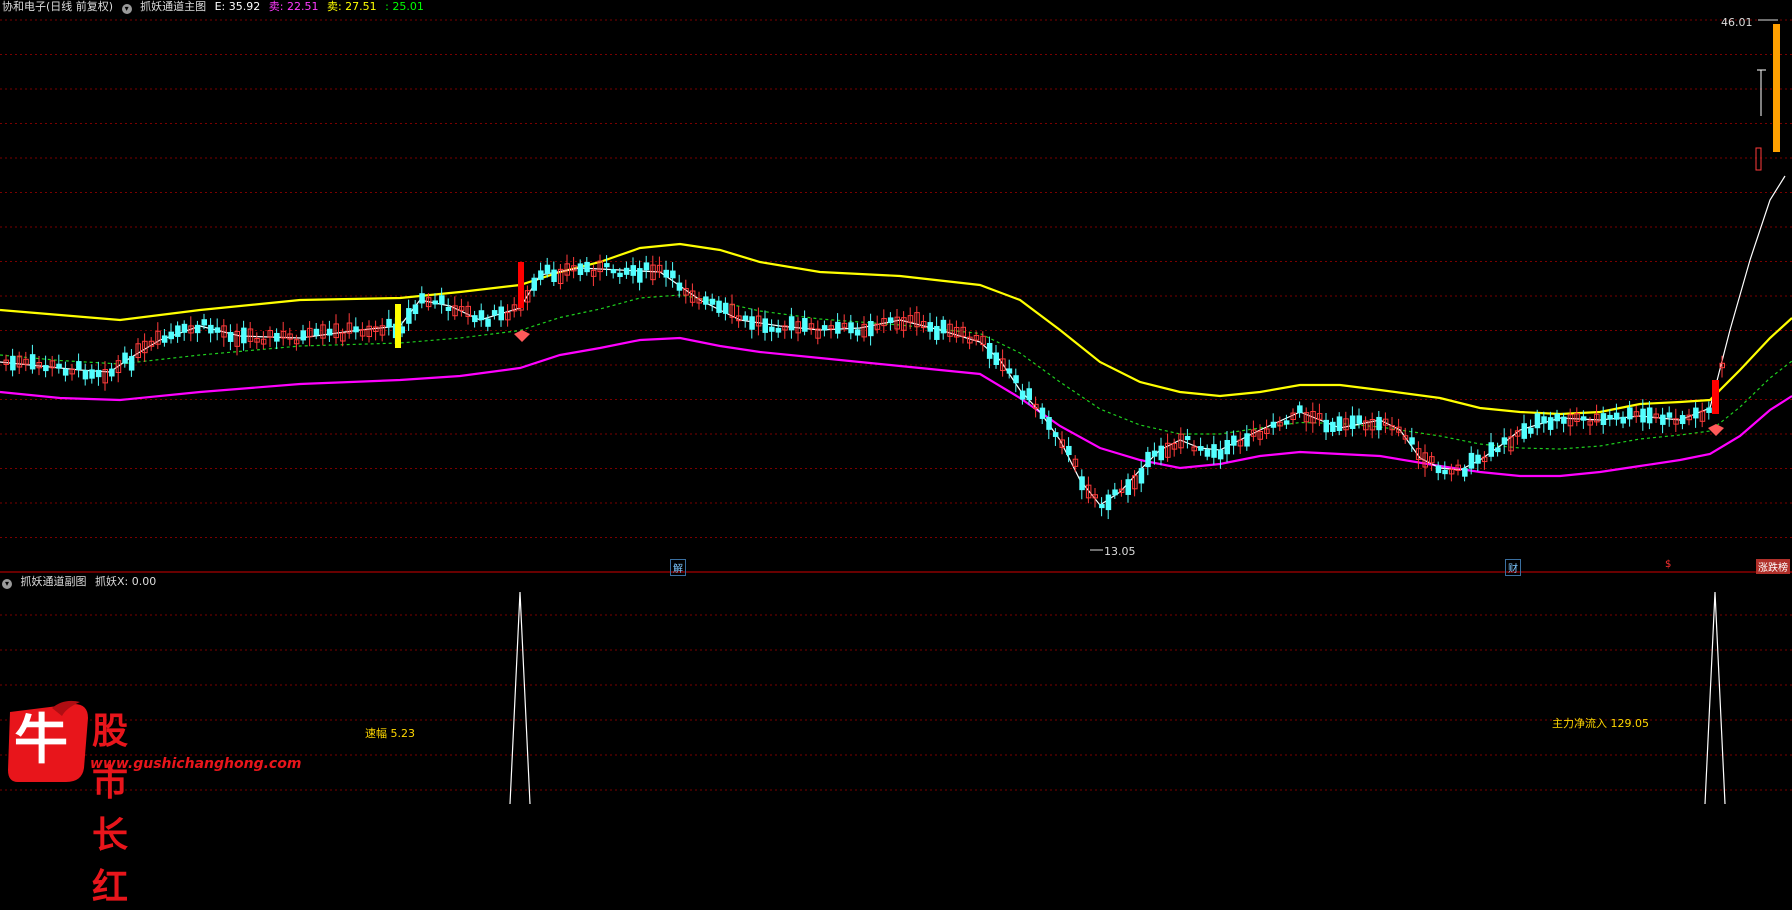 The height and width of the screenshot is (910, 1792). What do you see at coordinates (1737, 22) in the screenshot?
I see `high-price-label: 46.01` at bounding box center [1737, 22].